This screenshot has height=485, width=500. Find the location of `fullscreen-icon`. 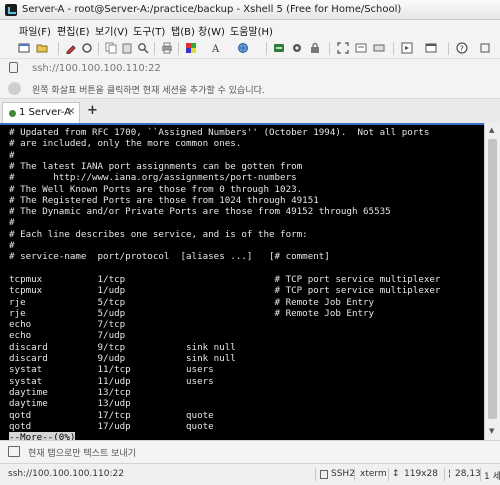

fullscreen-icon is located at coordinates (343, 48).